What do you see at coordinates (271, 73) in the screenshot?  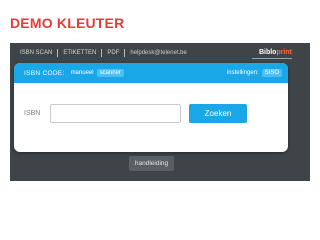 I see `settings-siso-pill: SISO` at bounding box center [271, 73].